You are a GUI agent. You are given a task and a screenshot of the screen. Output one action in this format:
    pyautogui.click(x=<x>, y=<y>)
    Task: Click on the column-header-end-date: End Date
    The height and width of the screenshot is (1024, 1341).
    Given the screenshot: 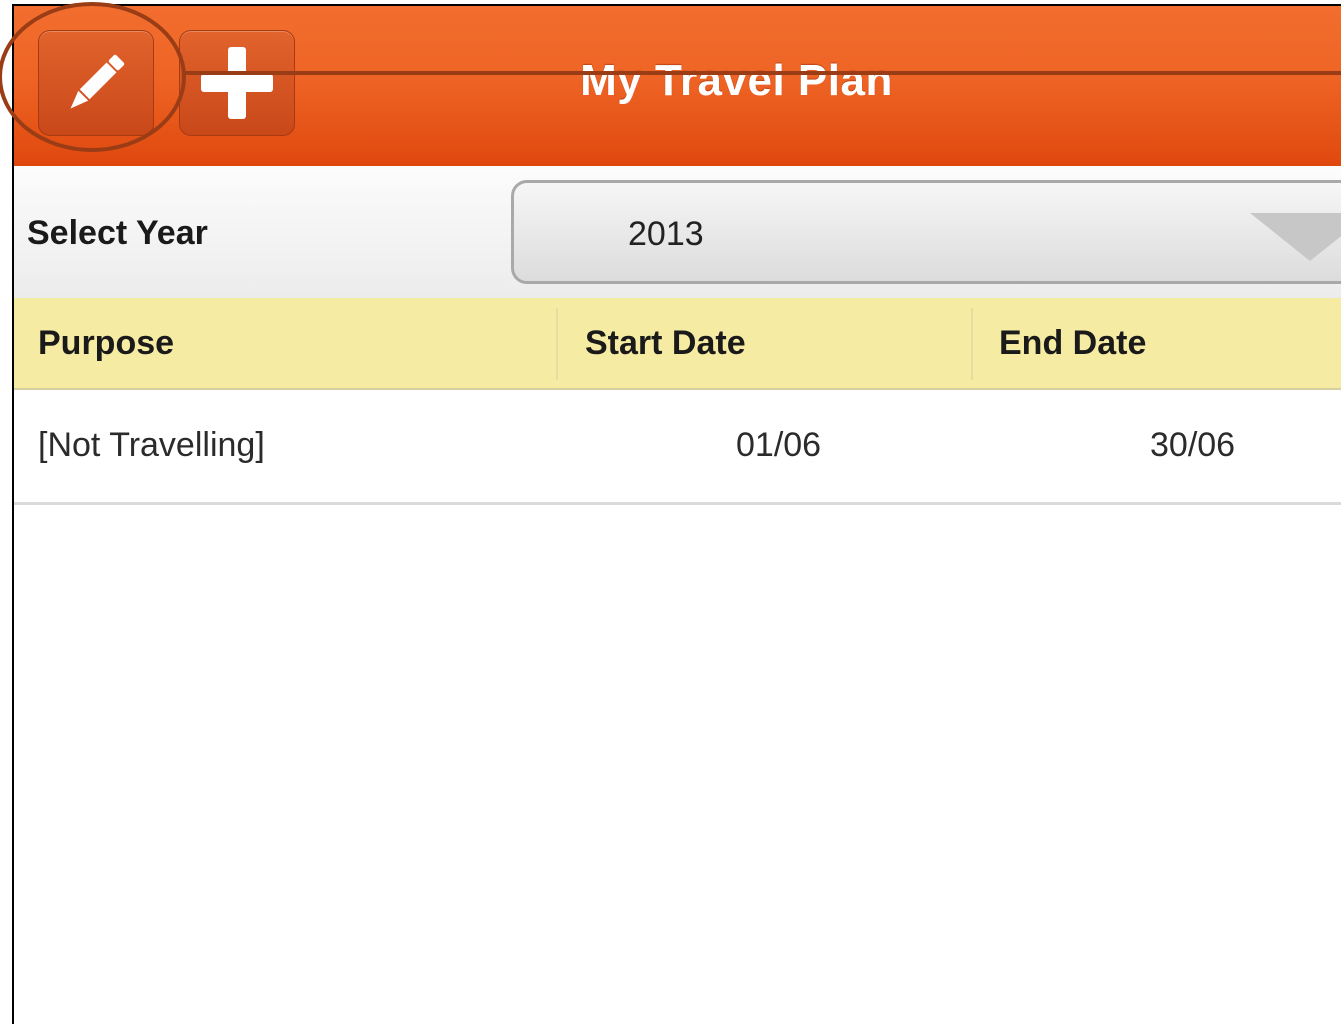 What is the action you would take?
    pyautogui.click(x=1073, y=343)
    